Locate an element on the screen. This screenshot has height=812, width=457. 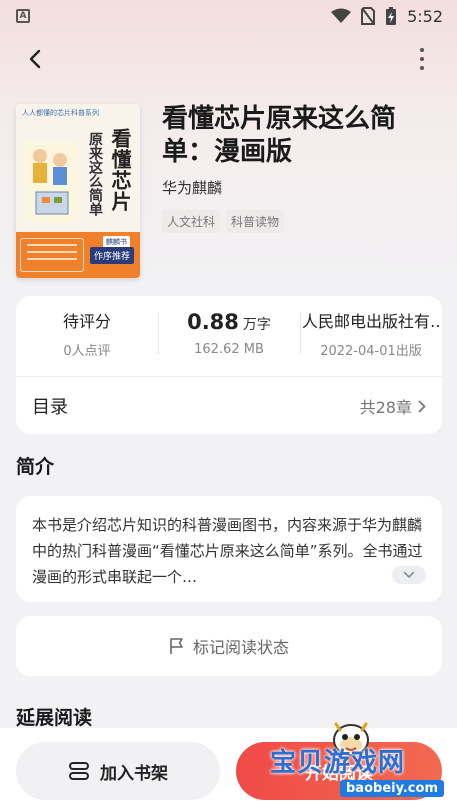
chevron-left-icon is located at coordinates (35, 59).